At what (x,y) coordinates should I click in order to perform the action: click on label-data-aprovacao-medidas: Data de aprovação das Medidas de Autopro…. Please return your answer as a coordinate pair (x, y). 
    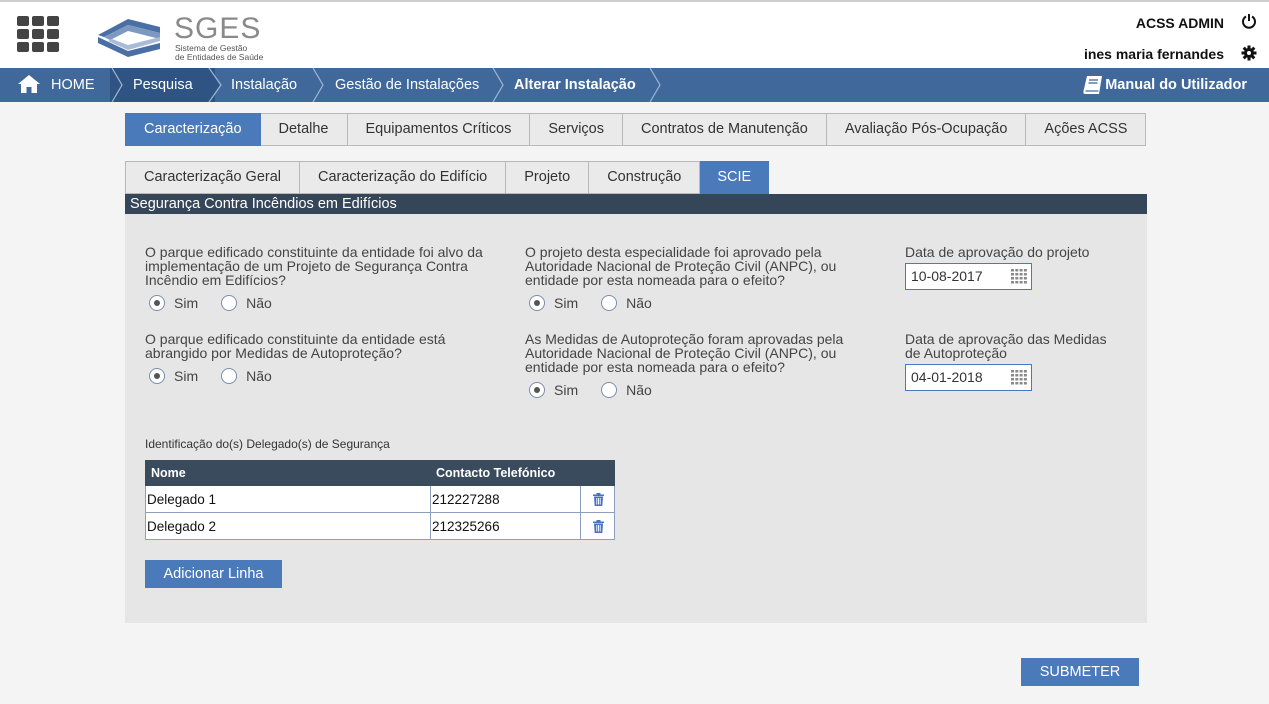
    Looking at the image, I should click on (1006, 346).